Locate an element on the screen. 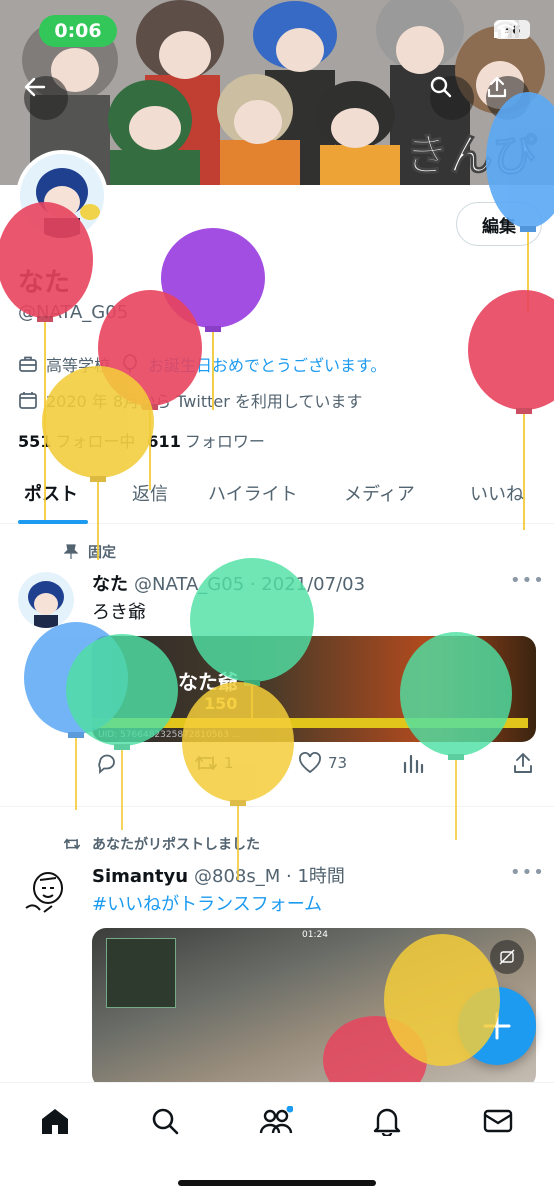  profile-display-name: なた is located at coordinates (44, 283).